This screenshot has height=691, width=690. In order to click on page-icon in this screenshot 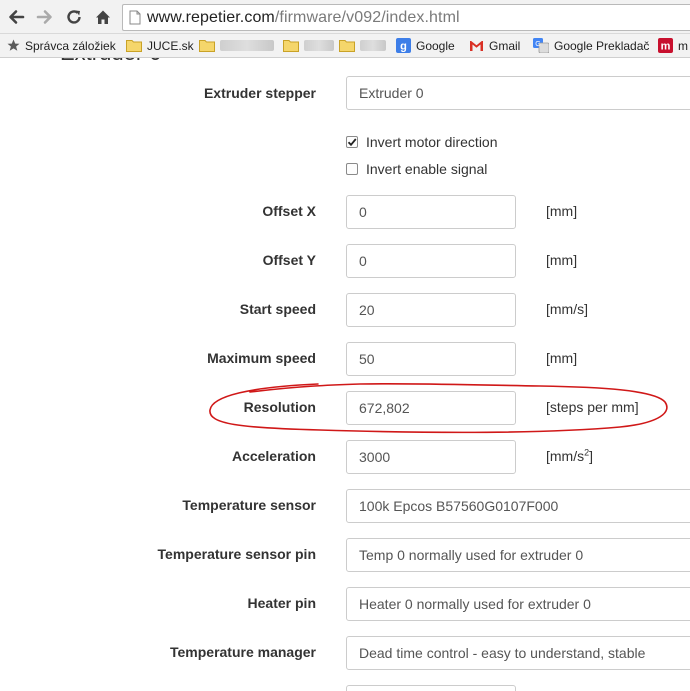, I will do `click(135, 17)`.